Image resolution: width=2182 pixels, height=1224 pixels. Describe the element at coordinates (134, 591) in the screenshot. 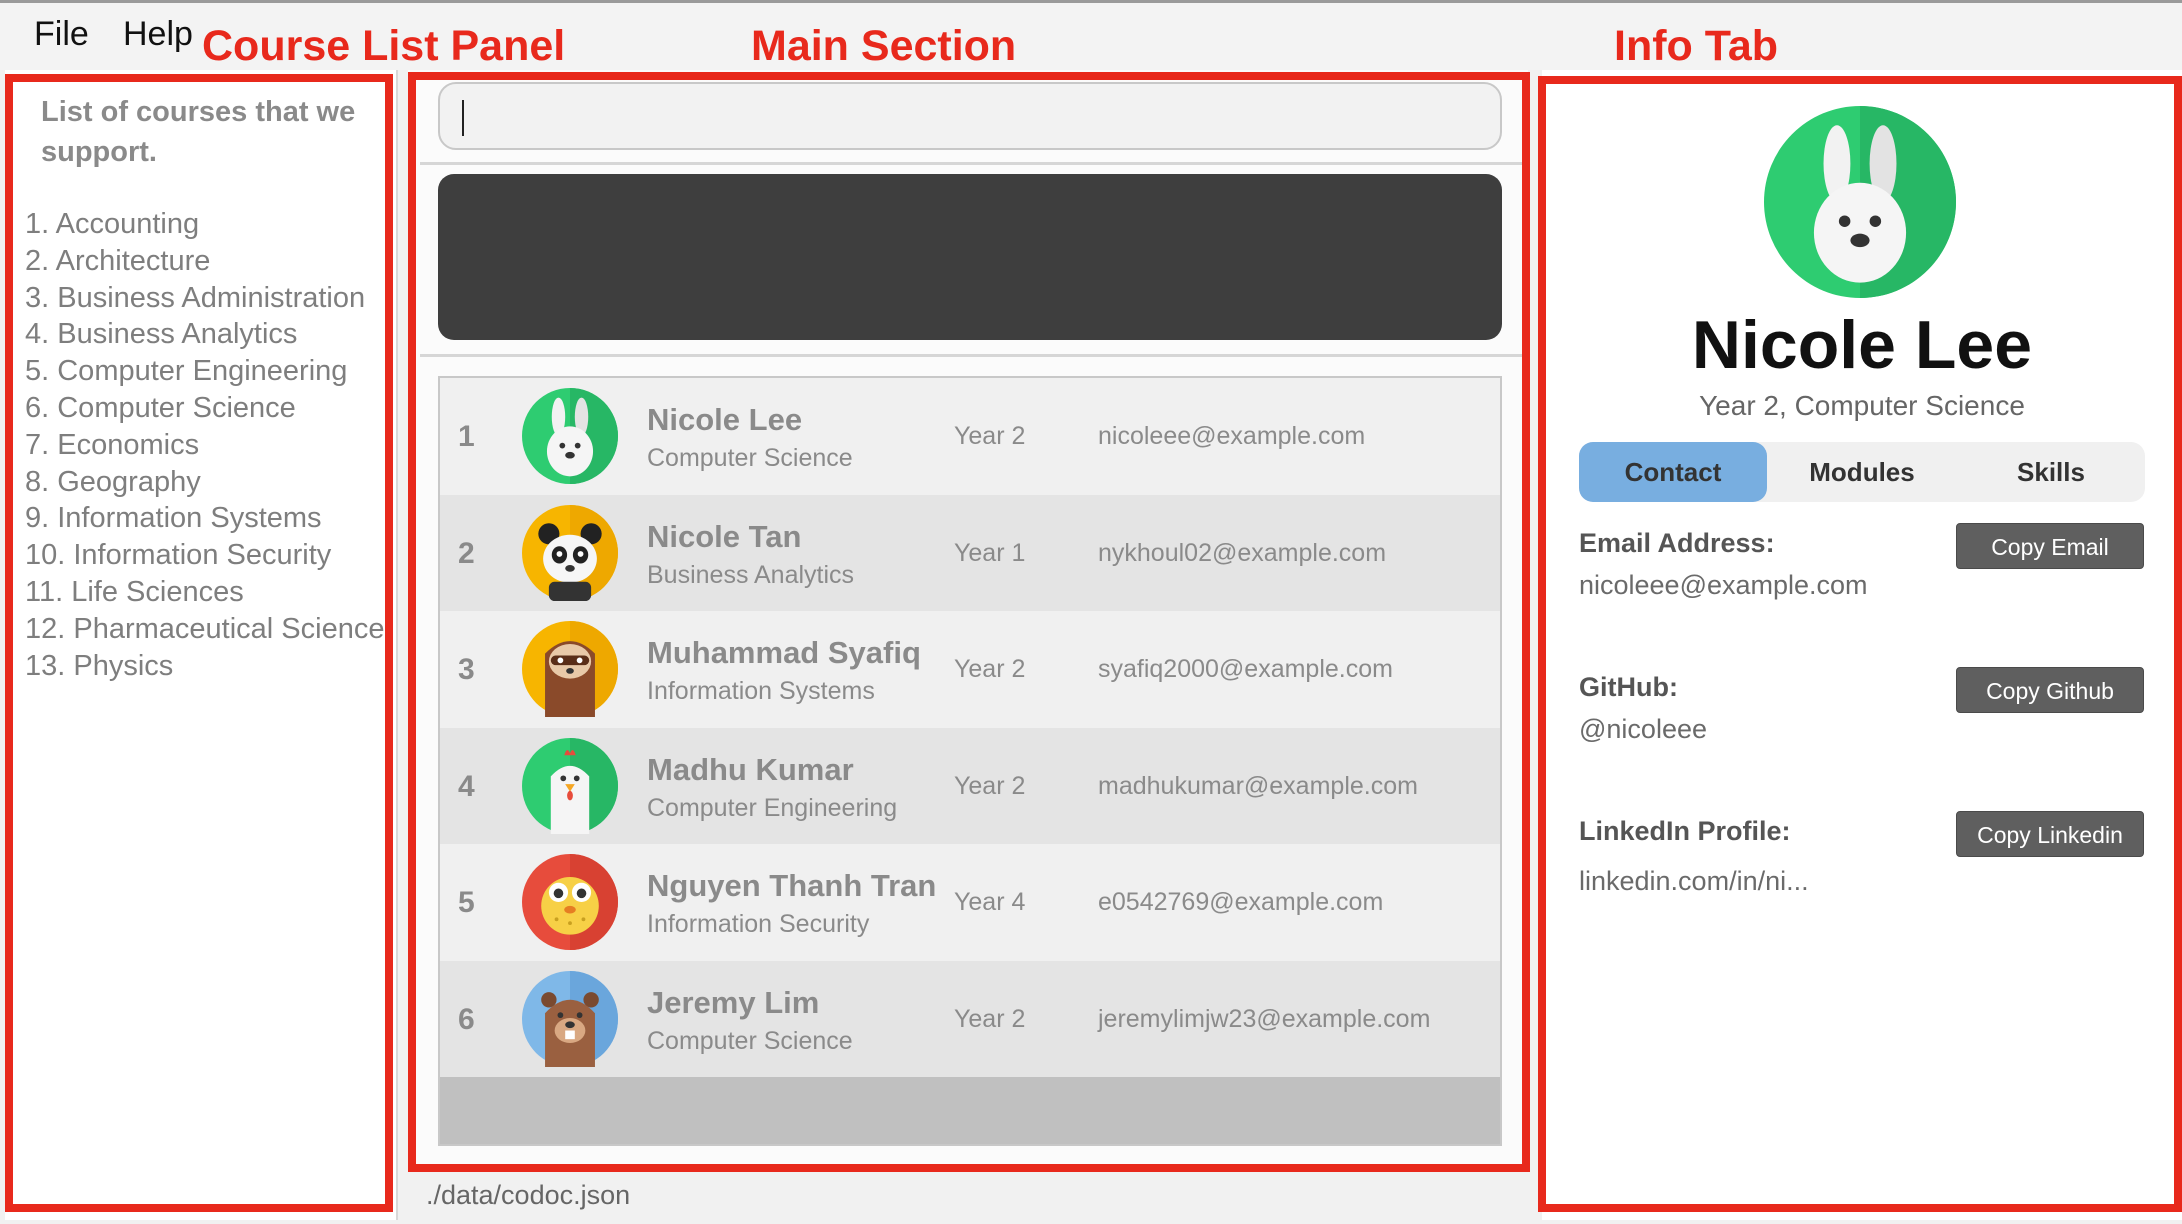

I see `course-item: 11. Life Sciences` at that location.